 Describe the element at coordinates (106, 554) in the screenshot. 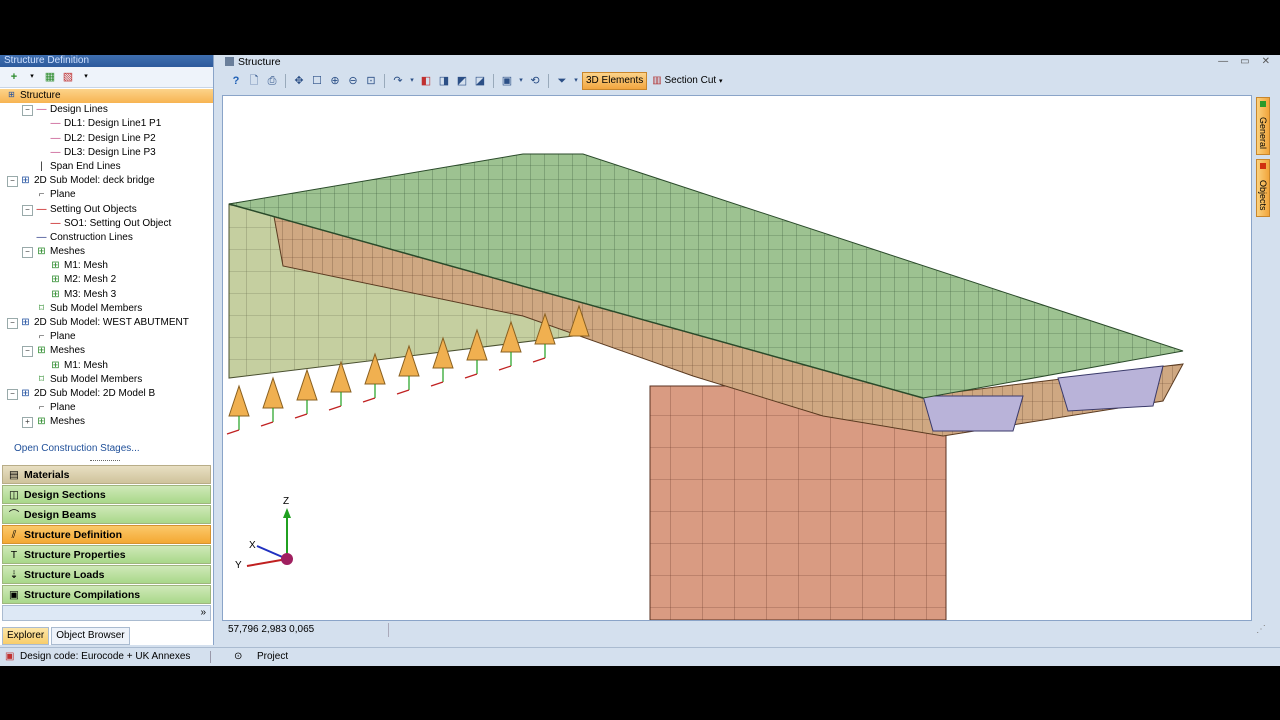

I see `nav-structure-properties-button: T Structure Properties` at that location.